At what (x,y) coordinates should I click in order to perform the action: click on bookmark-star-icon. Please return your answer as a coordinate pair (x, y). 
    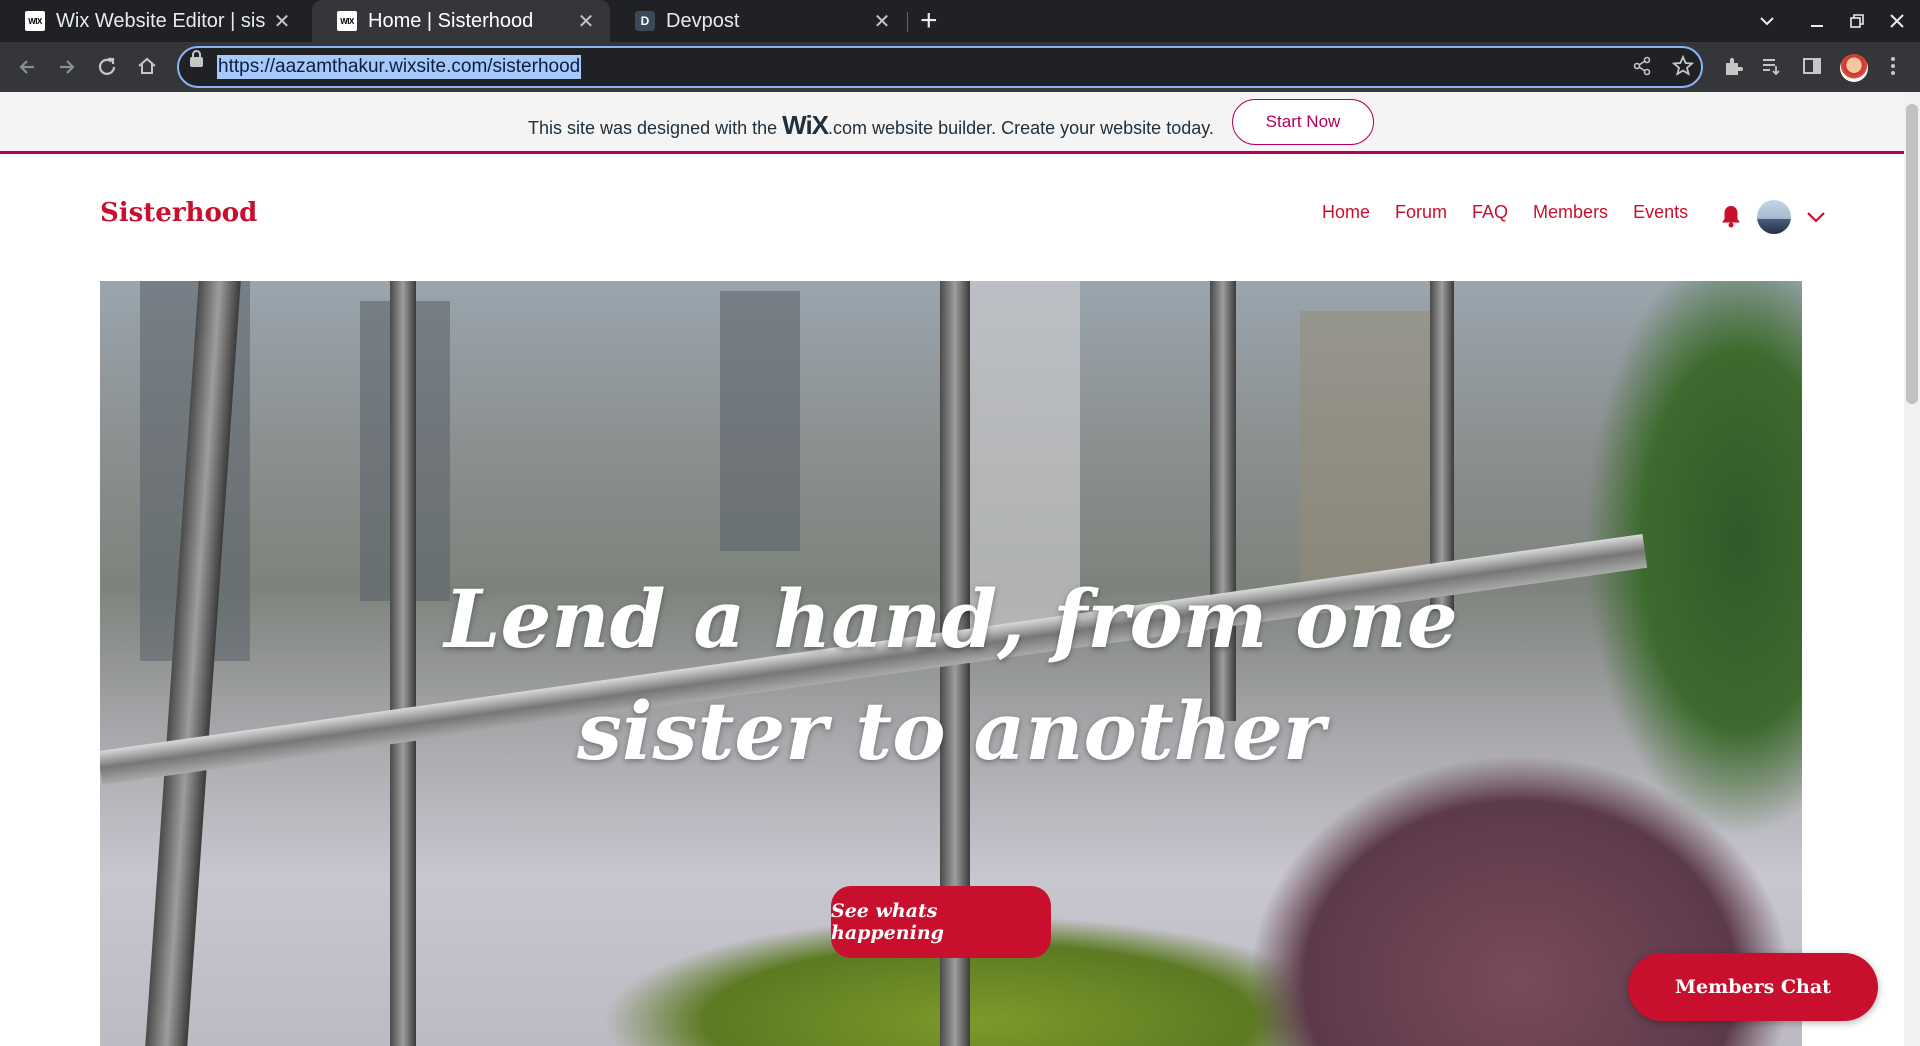
    Looking at the image, I should click on (1683, 66).